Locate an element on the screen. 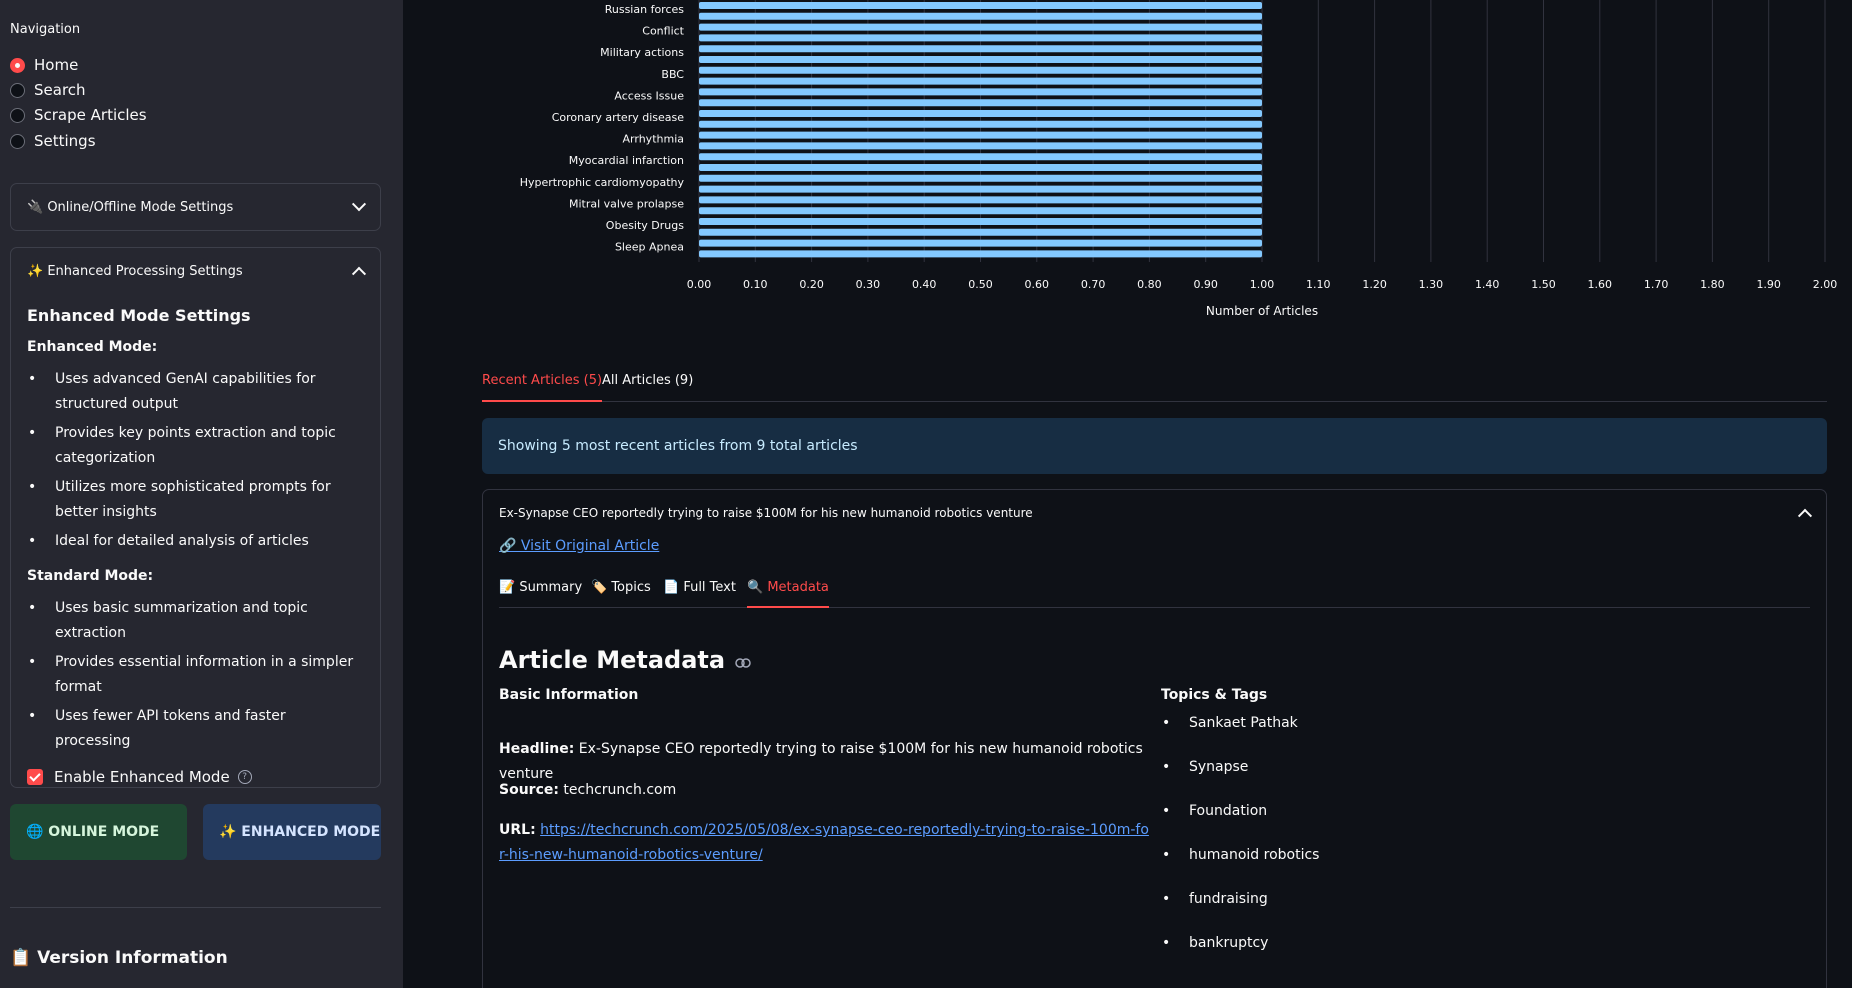 The width and height of the screenshot is (1852, 988). nav-radio-home: Home is located at coordinates (44, 65).